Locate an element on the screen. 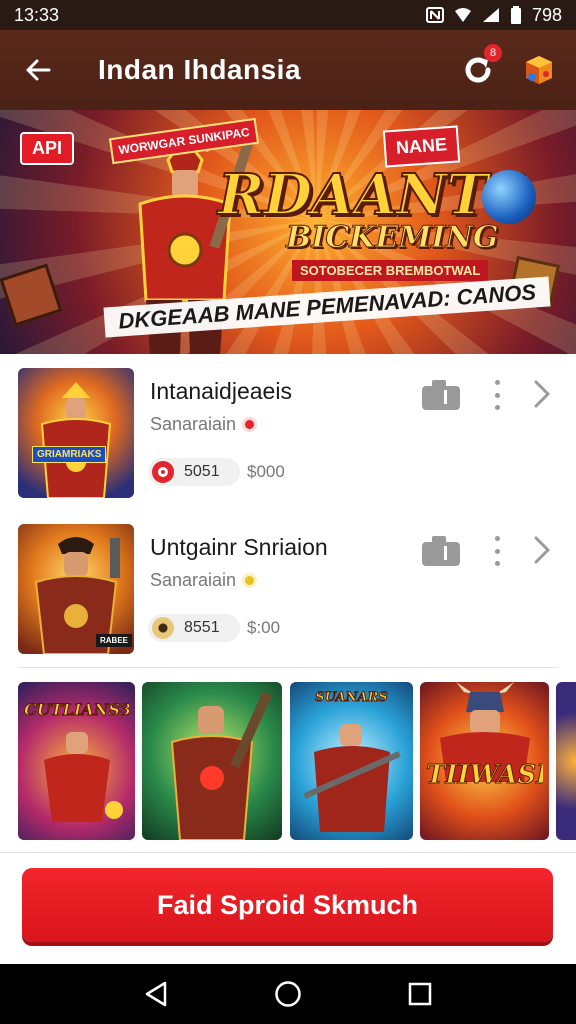 This screenshot has height=1024, width=576. section-divider is located at coordinates (288, 852).